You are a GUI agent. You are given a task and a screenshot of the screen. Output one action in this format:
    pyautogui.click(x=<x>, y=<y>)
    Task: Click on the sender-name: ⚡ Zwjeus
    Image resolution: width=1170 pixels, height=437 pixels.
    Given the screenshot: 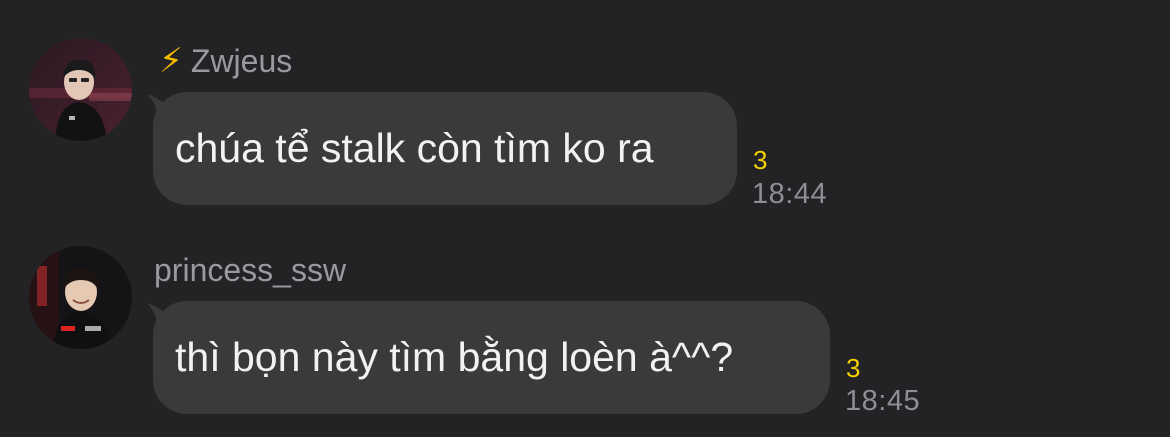 What is the action you would take?
    pyautogui.click(x=225, y=61)
    